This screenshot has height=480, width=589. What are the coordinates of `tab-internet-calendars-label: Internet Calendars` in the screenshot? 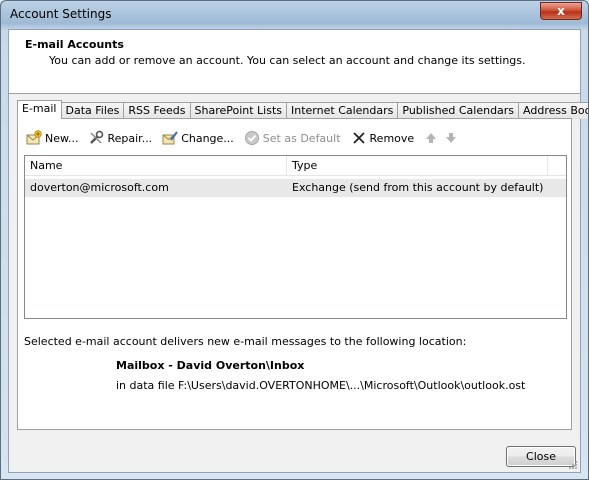 It's located at (342, 110).